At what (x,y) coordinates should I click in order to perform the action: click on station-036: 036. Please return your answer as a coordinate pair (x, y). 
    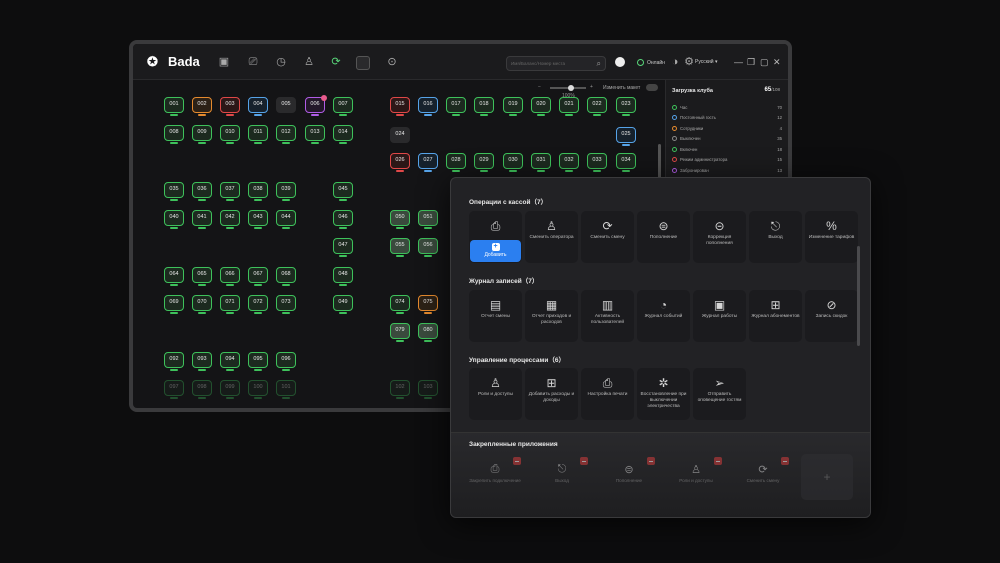
    Looking at the image, I should click on (202, 191).